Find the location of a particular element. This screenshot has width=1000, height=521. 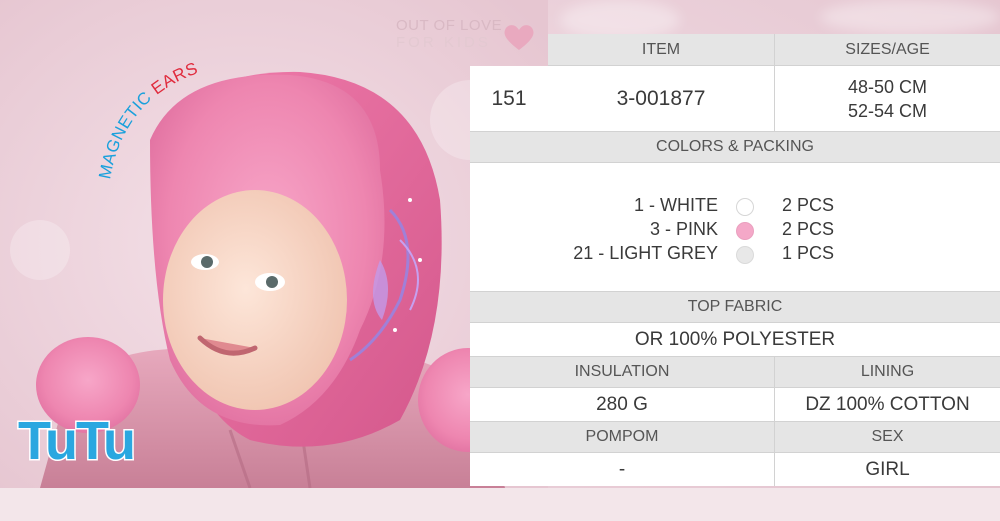

sex-value: GIRL is located at coordinates (887, 469).